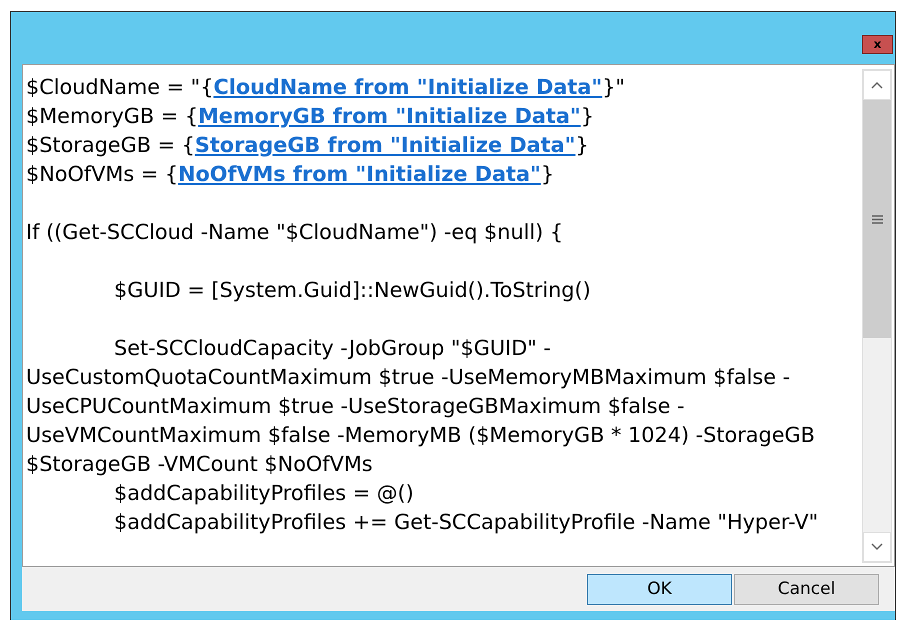 The image size is (904, 627). I want to click on scroll-thumb, so click(877, 219).